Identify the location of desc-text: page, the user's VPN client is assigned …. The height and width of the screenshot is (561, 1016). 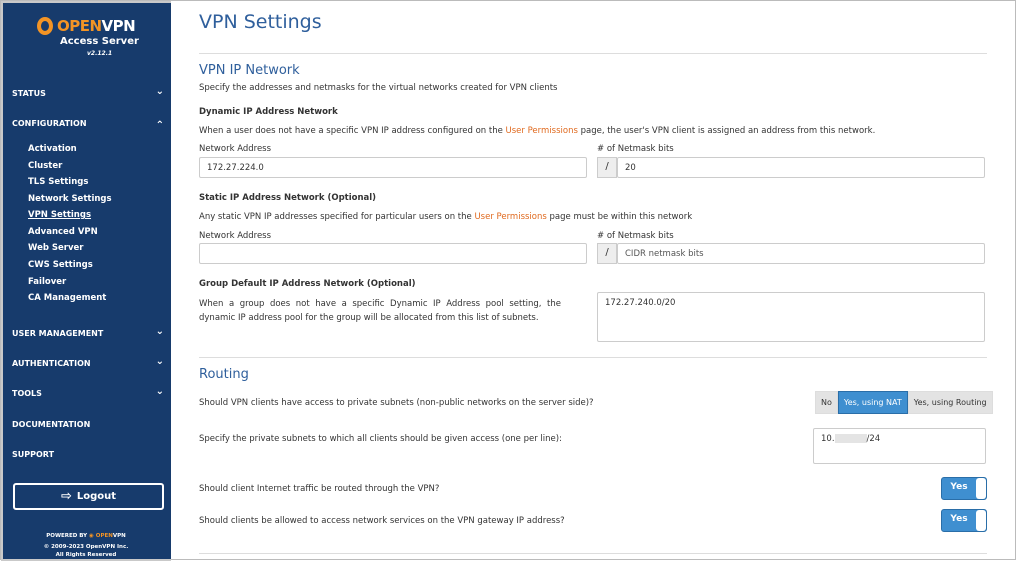
(726, 131).